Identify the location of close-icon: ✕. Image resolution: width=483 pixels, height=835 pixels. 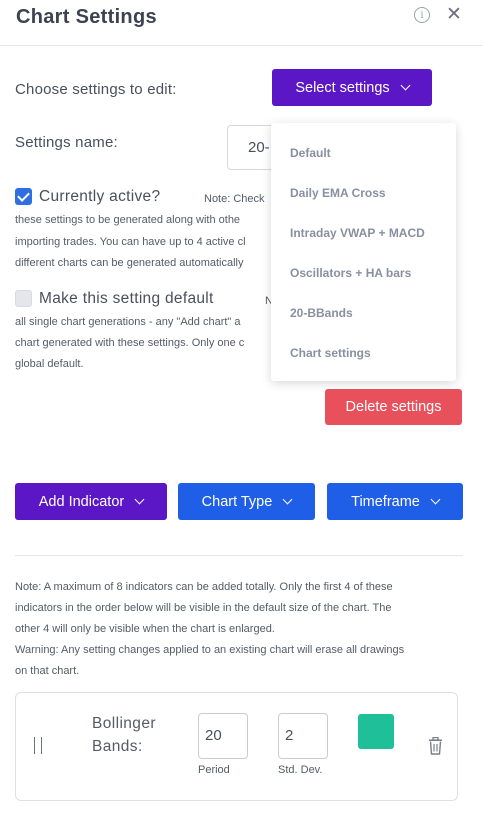
(454, 15).